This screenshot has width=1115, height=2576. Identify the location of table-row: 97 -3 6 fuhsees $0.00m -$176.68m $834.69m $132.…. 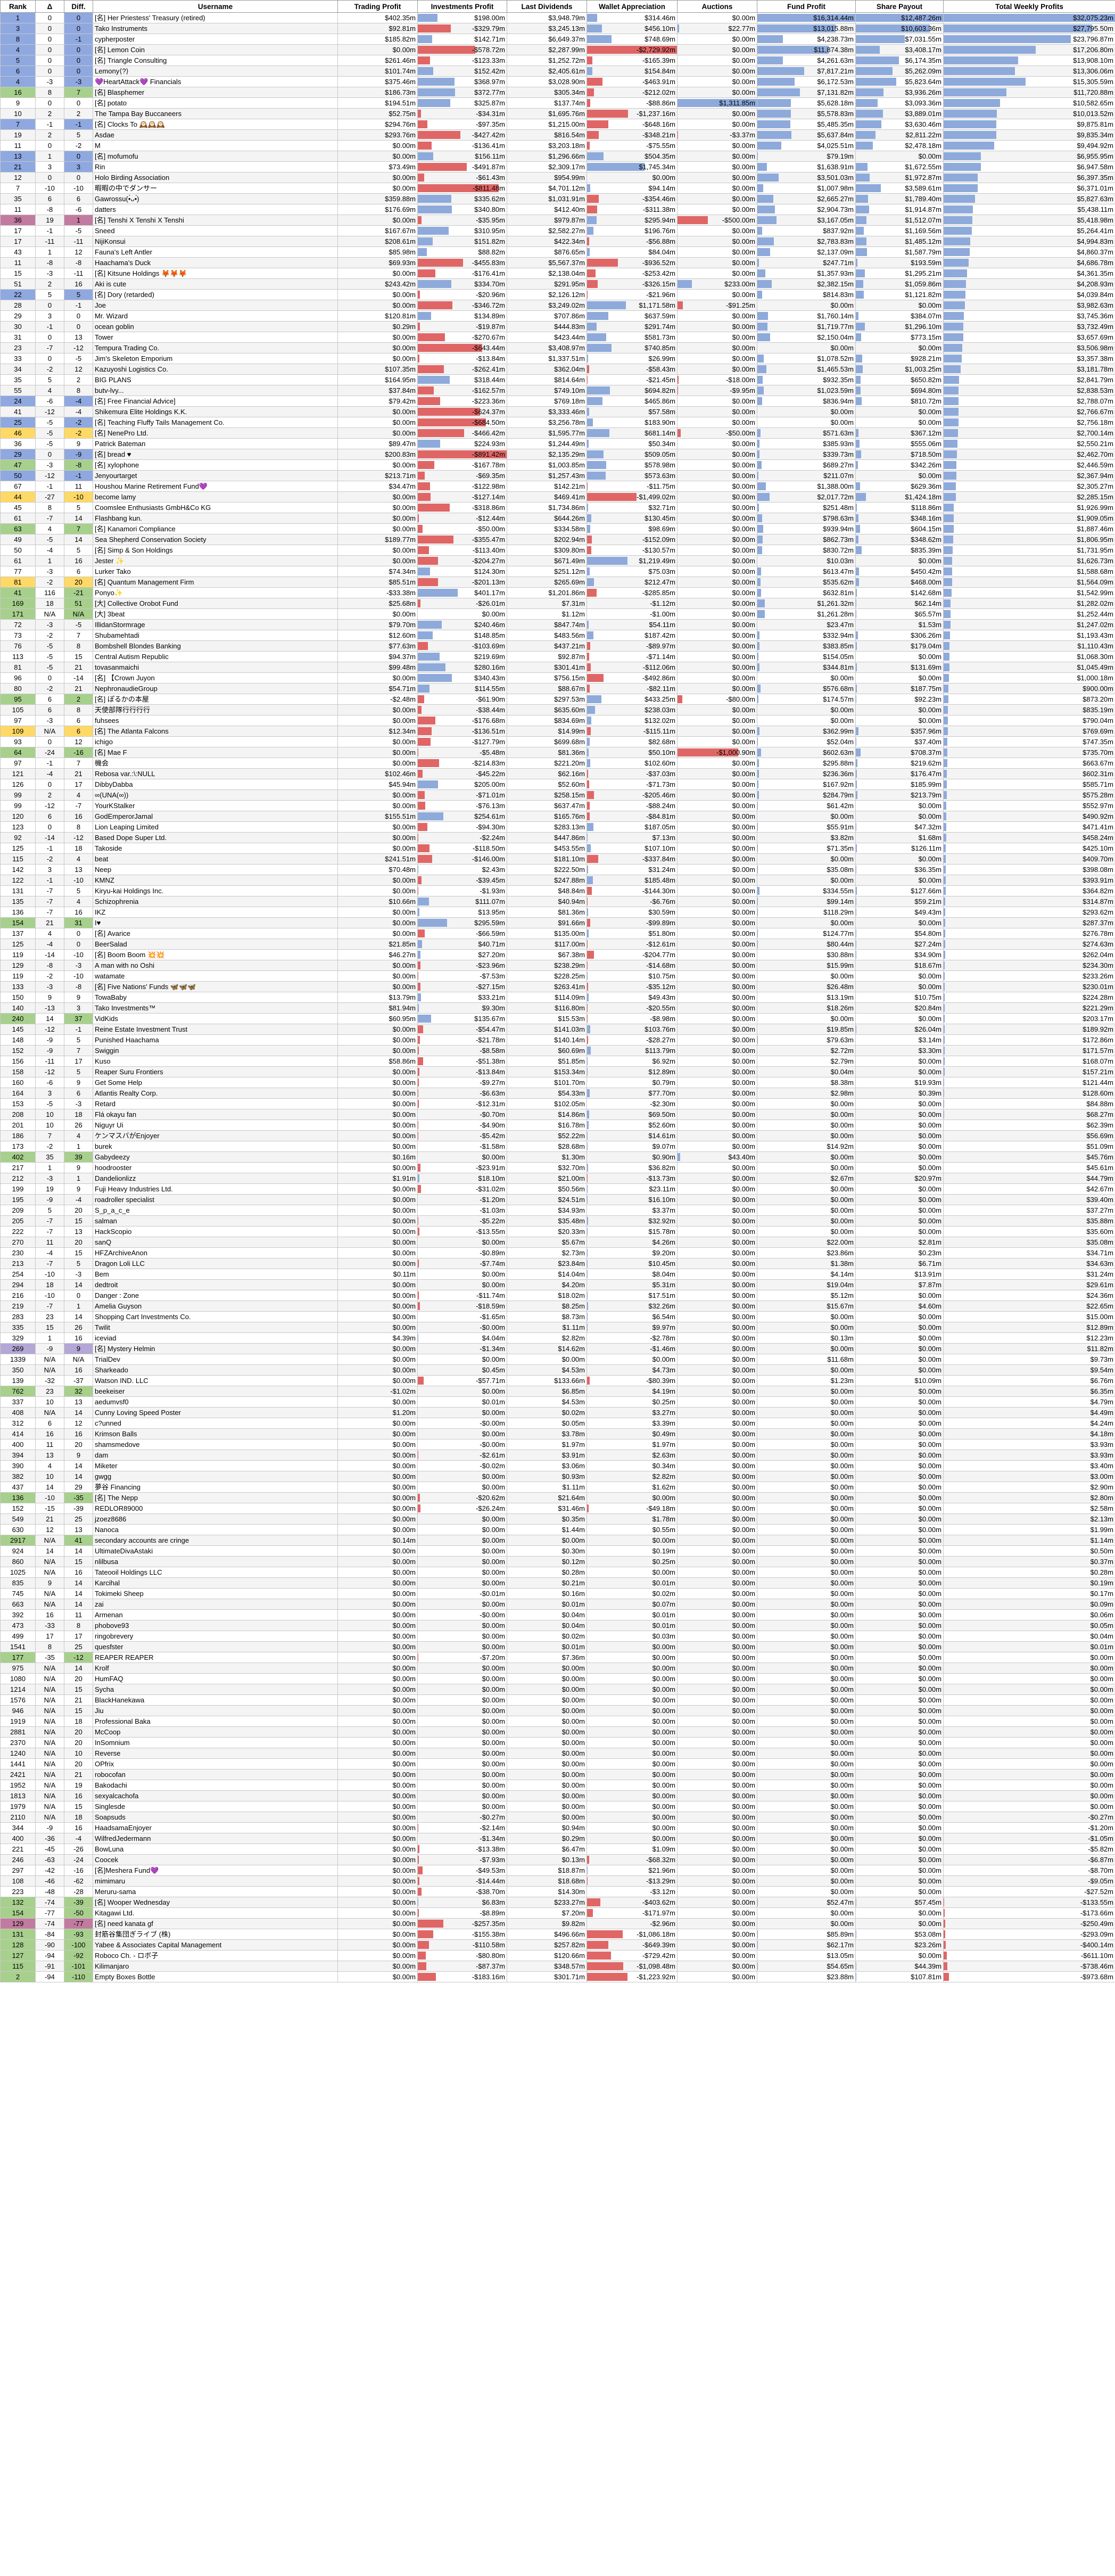
(557, 720).